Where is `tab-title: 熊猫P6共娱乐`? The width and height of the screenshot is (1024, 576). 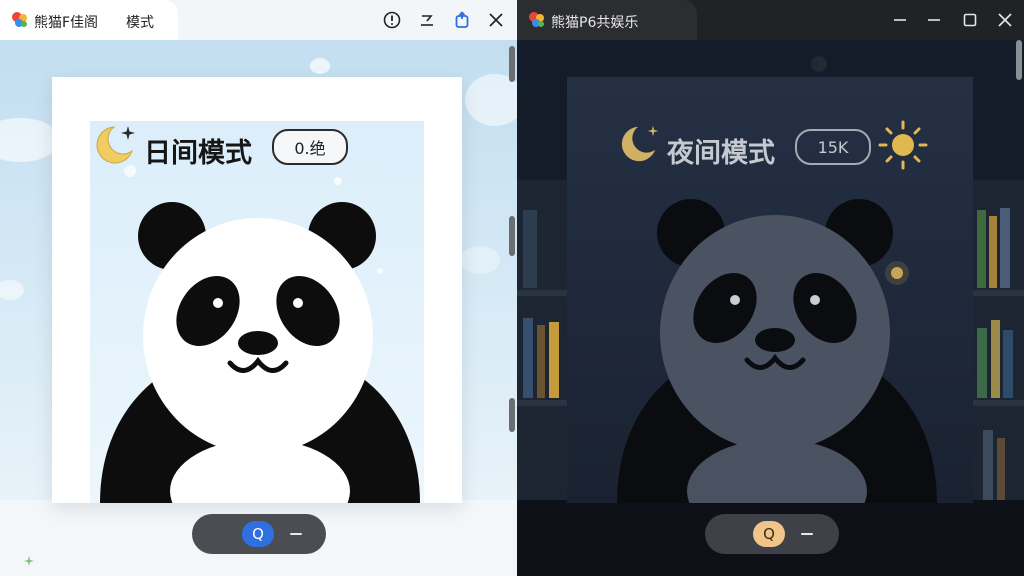 tab-title: 熊猫P6共娱乐 is located at coordinates (595, 23).